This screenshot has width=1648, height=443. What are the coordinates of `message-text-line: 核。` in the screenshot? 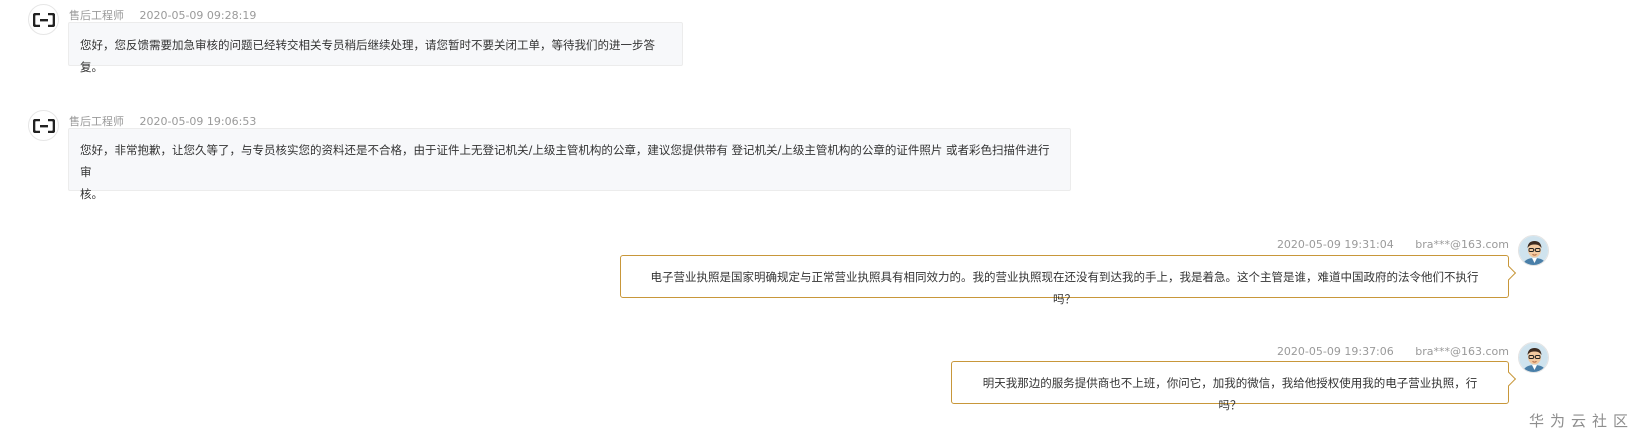 It's located at (91, 194).